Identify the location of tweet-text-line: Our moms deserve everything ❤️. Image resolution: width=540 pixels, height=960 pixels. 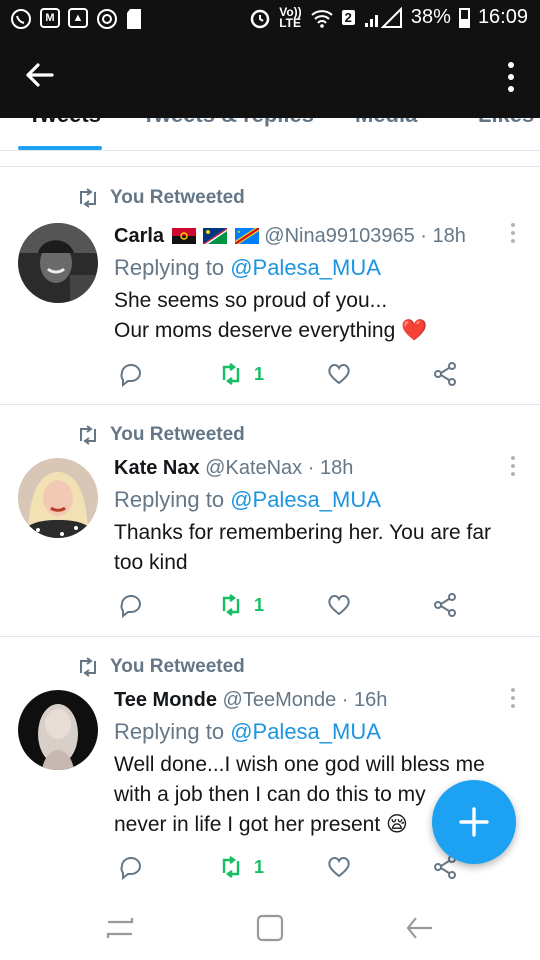
(271, 330).